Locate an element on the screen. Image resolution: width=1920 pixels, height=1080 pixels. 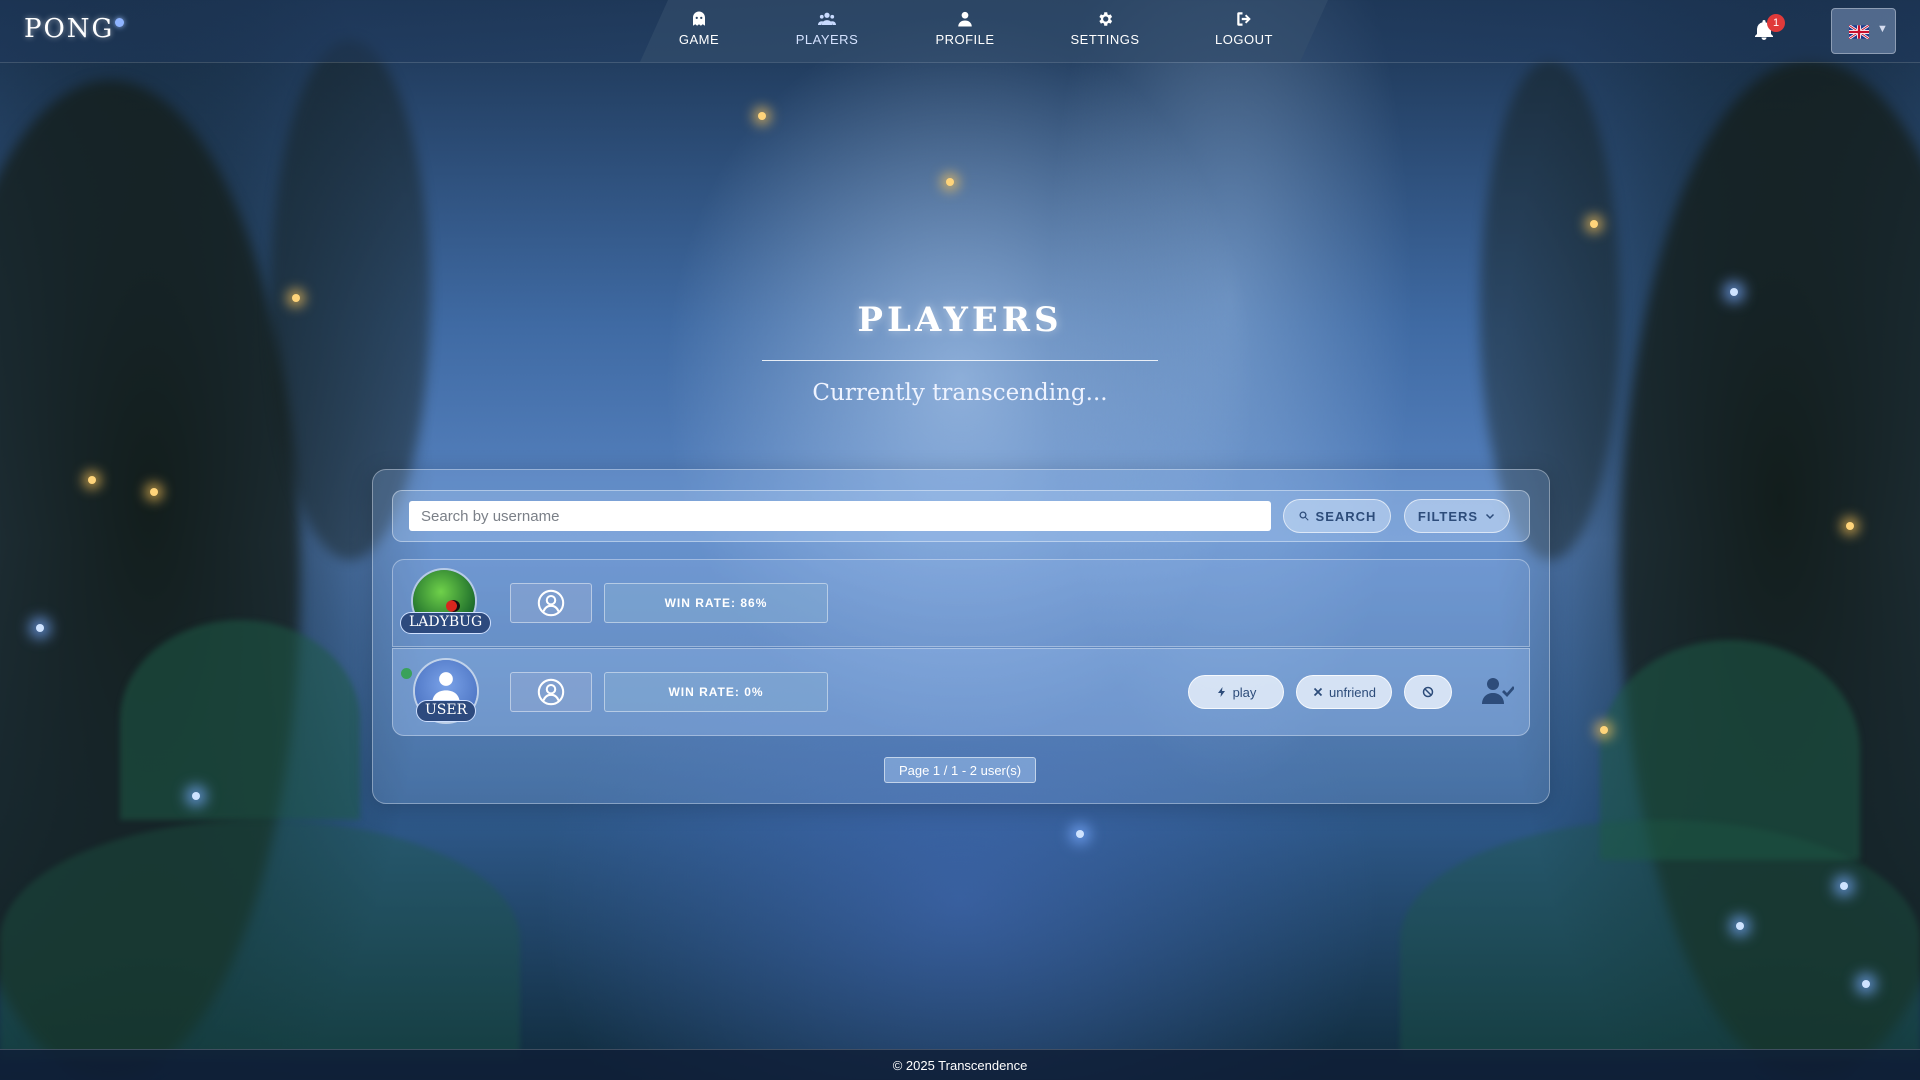
nav-label-logout: LOGOUT is located at coordinates (1244, 39).